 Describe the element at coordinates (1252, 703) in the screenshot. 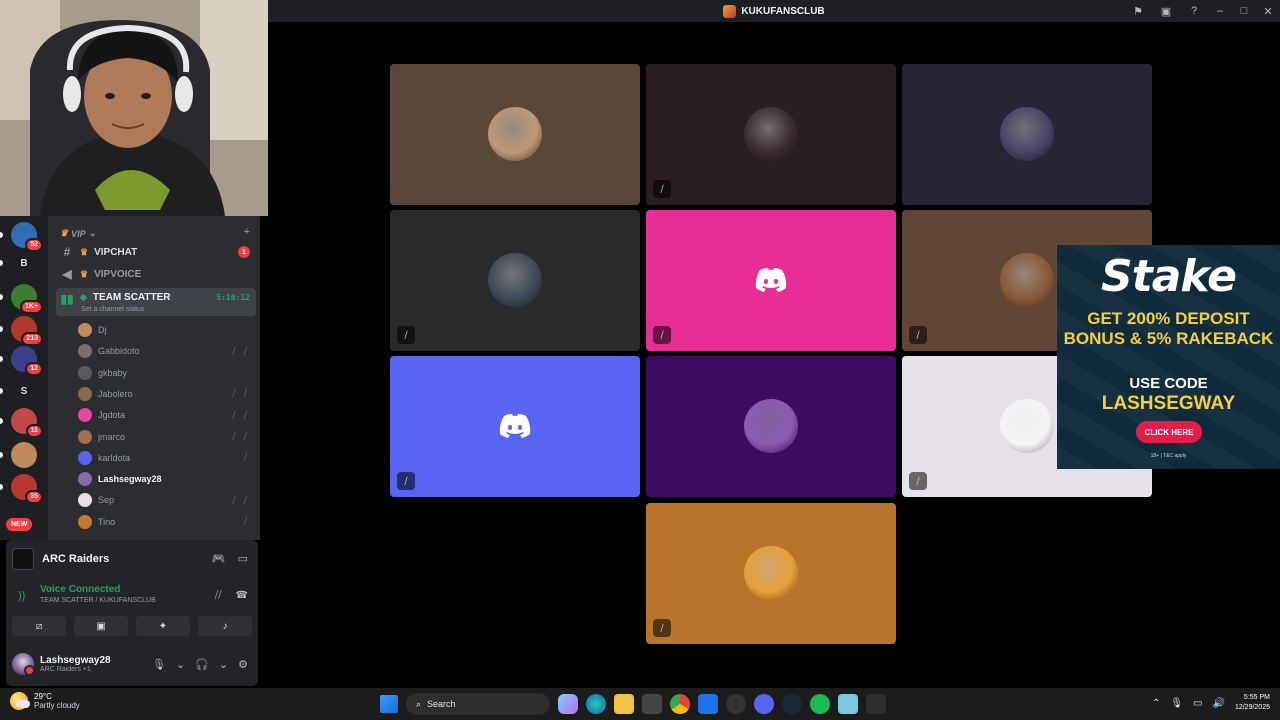

I see `clock: 5:55 PM 12/29/2025` at that location.